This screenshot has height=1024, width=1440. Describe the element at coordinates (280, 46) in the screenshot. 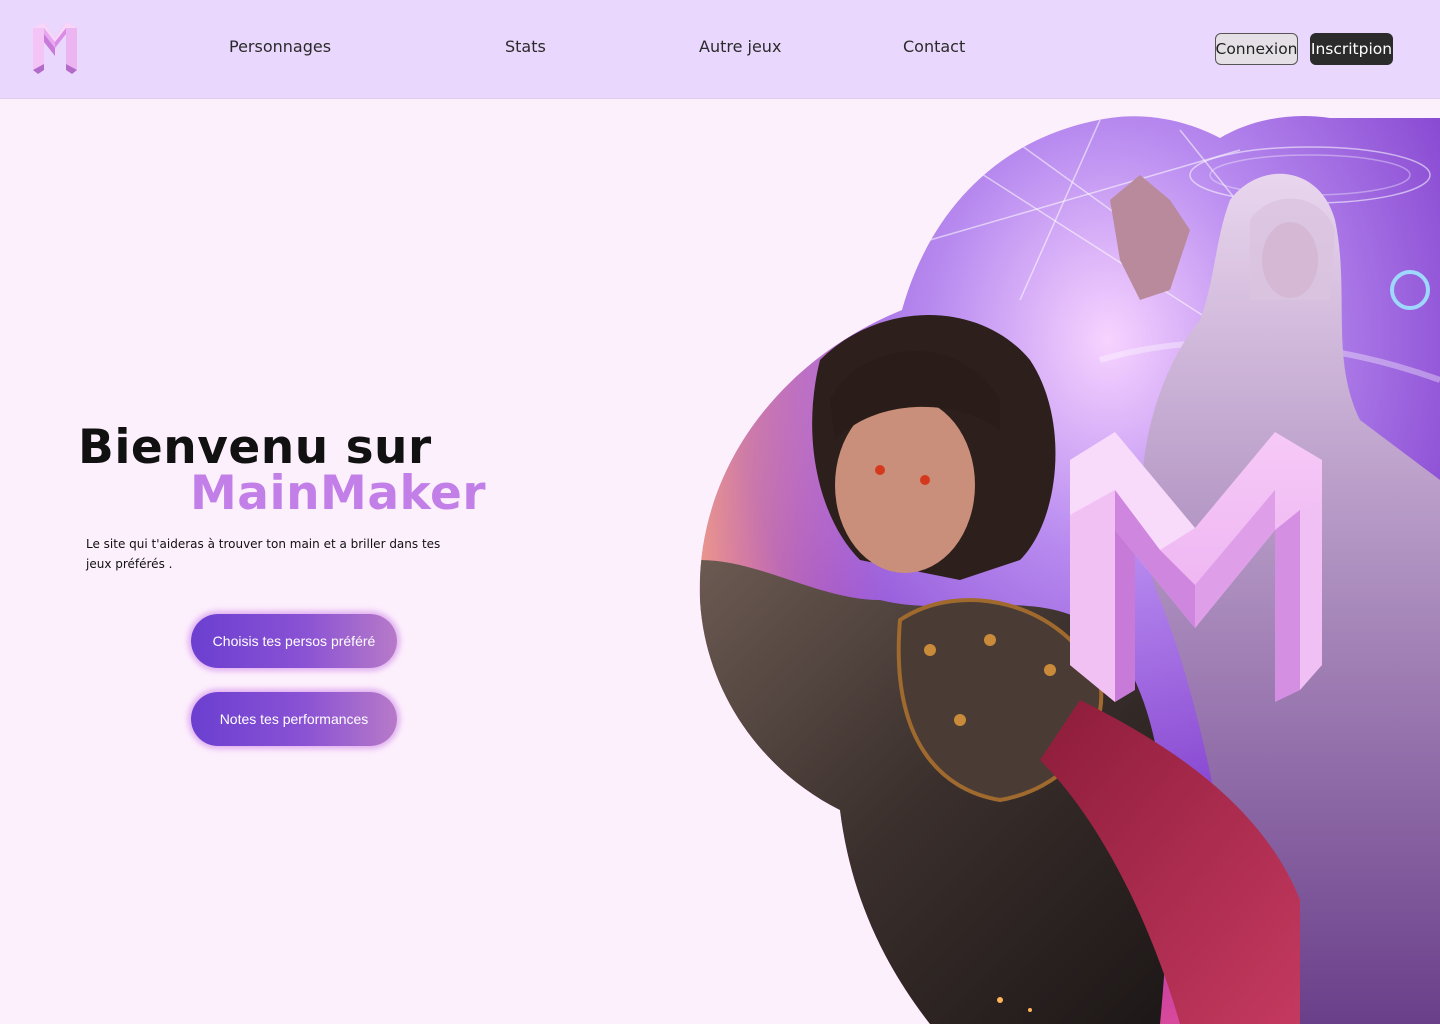

I see `nav-personnages: Personnages` at that location.